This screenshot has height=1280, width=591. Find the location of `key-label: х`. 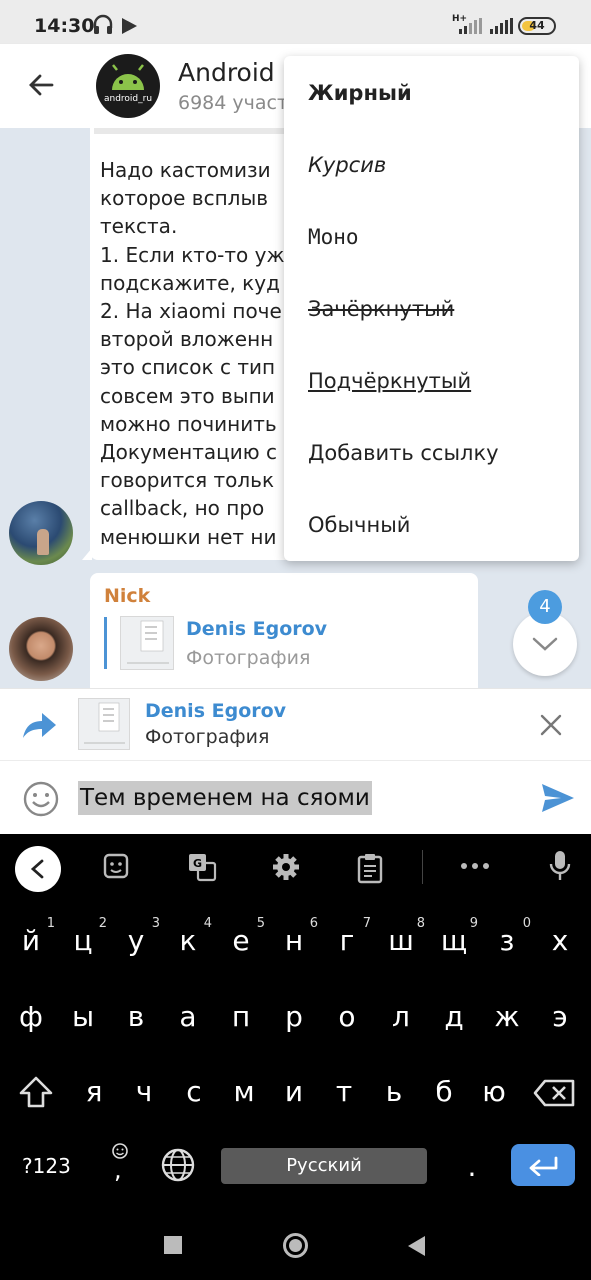

key-label: х is located at coordinates (560, 940).